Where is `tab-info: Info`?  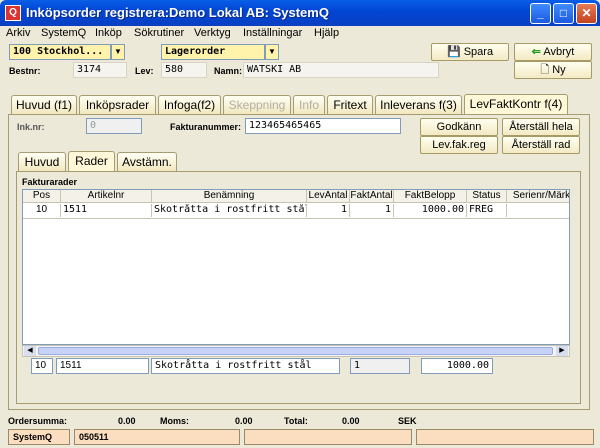 tab-info: Info is located at coordinates (309, 104).